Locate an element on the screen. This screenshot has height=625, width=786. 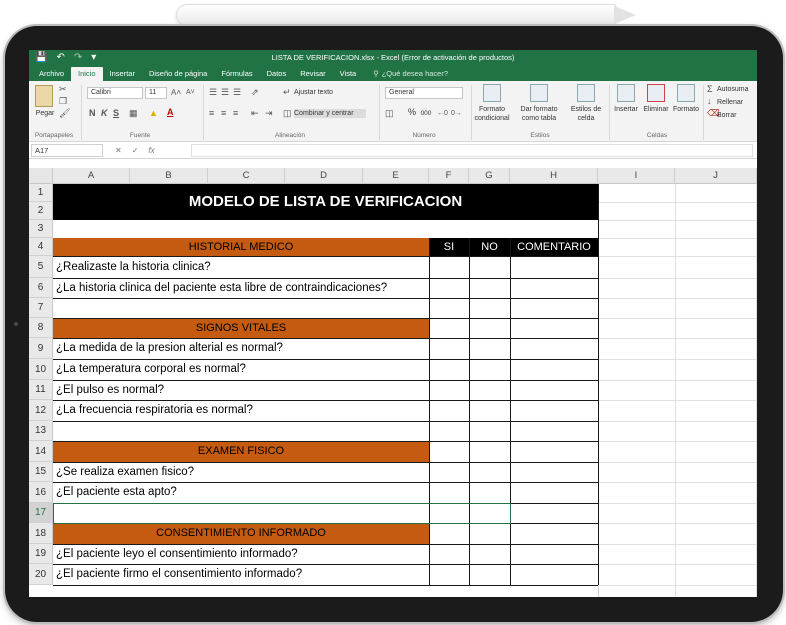
align-center-icon: ≡ is located at coordinates (223, 113).